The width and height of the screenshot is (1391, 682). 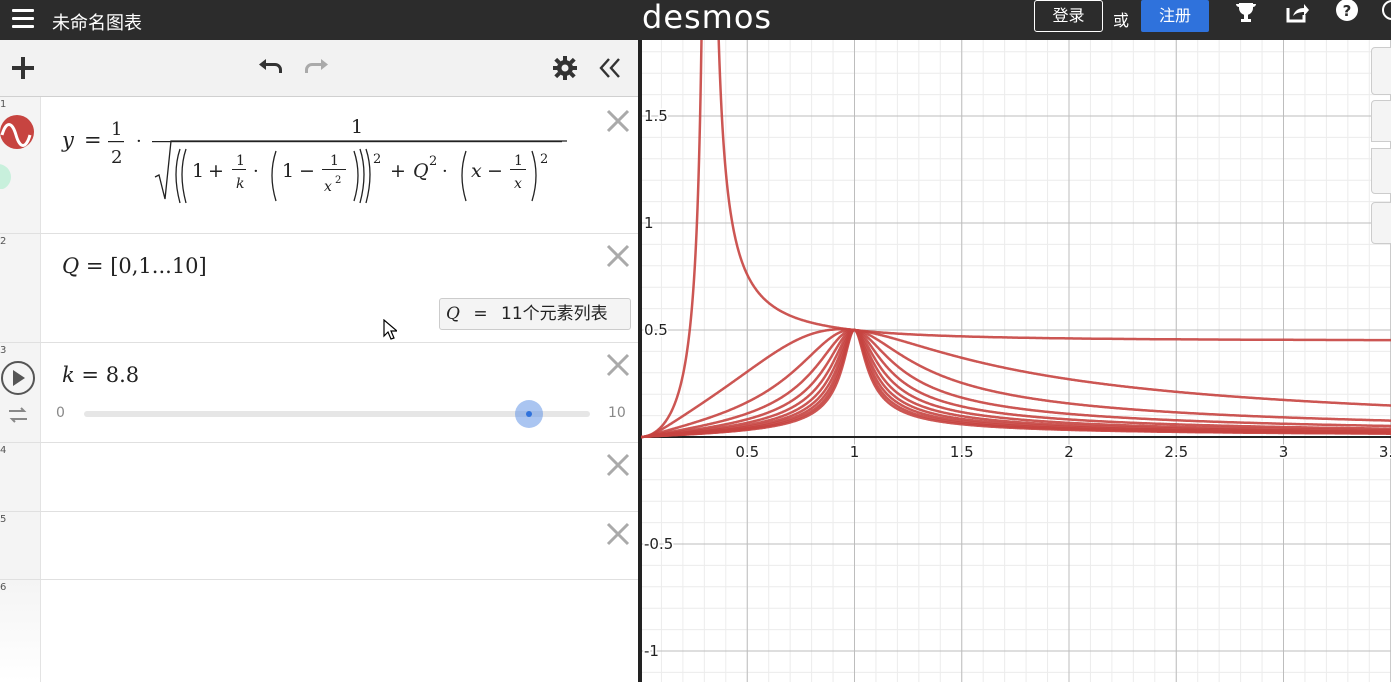 I want to click on list-tag-eq: =, so click(x=480, y=314).